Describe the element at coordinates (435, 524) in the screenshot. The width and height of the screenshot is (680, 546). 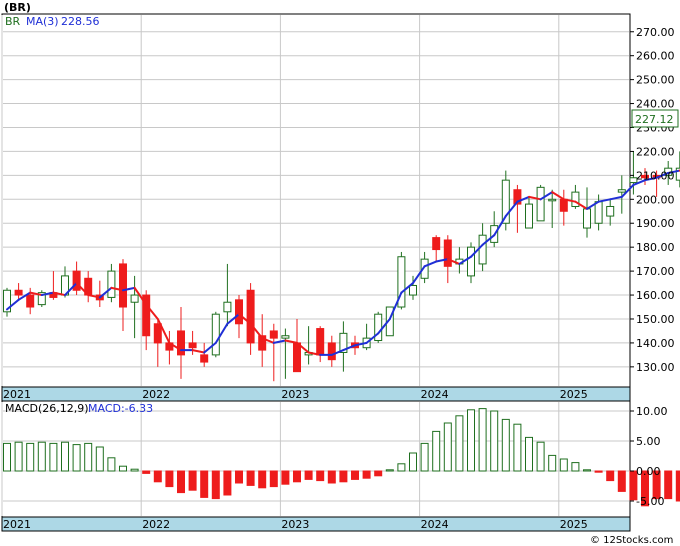
I see `macd-x-label: 2024` at that location.